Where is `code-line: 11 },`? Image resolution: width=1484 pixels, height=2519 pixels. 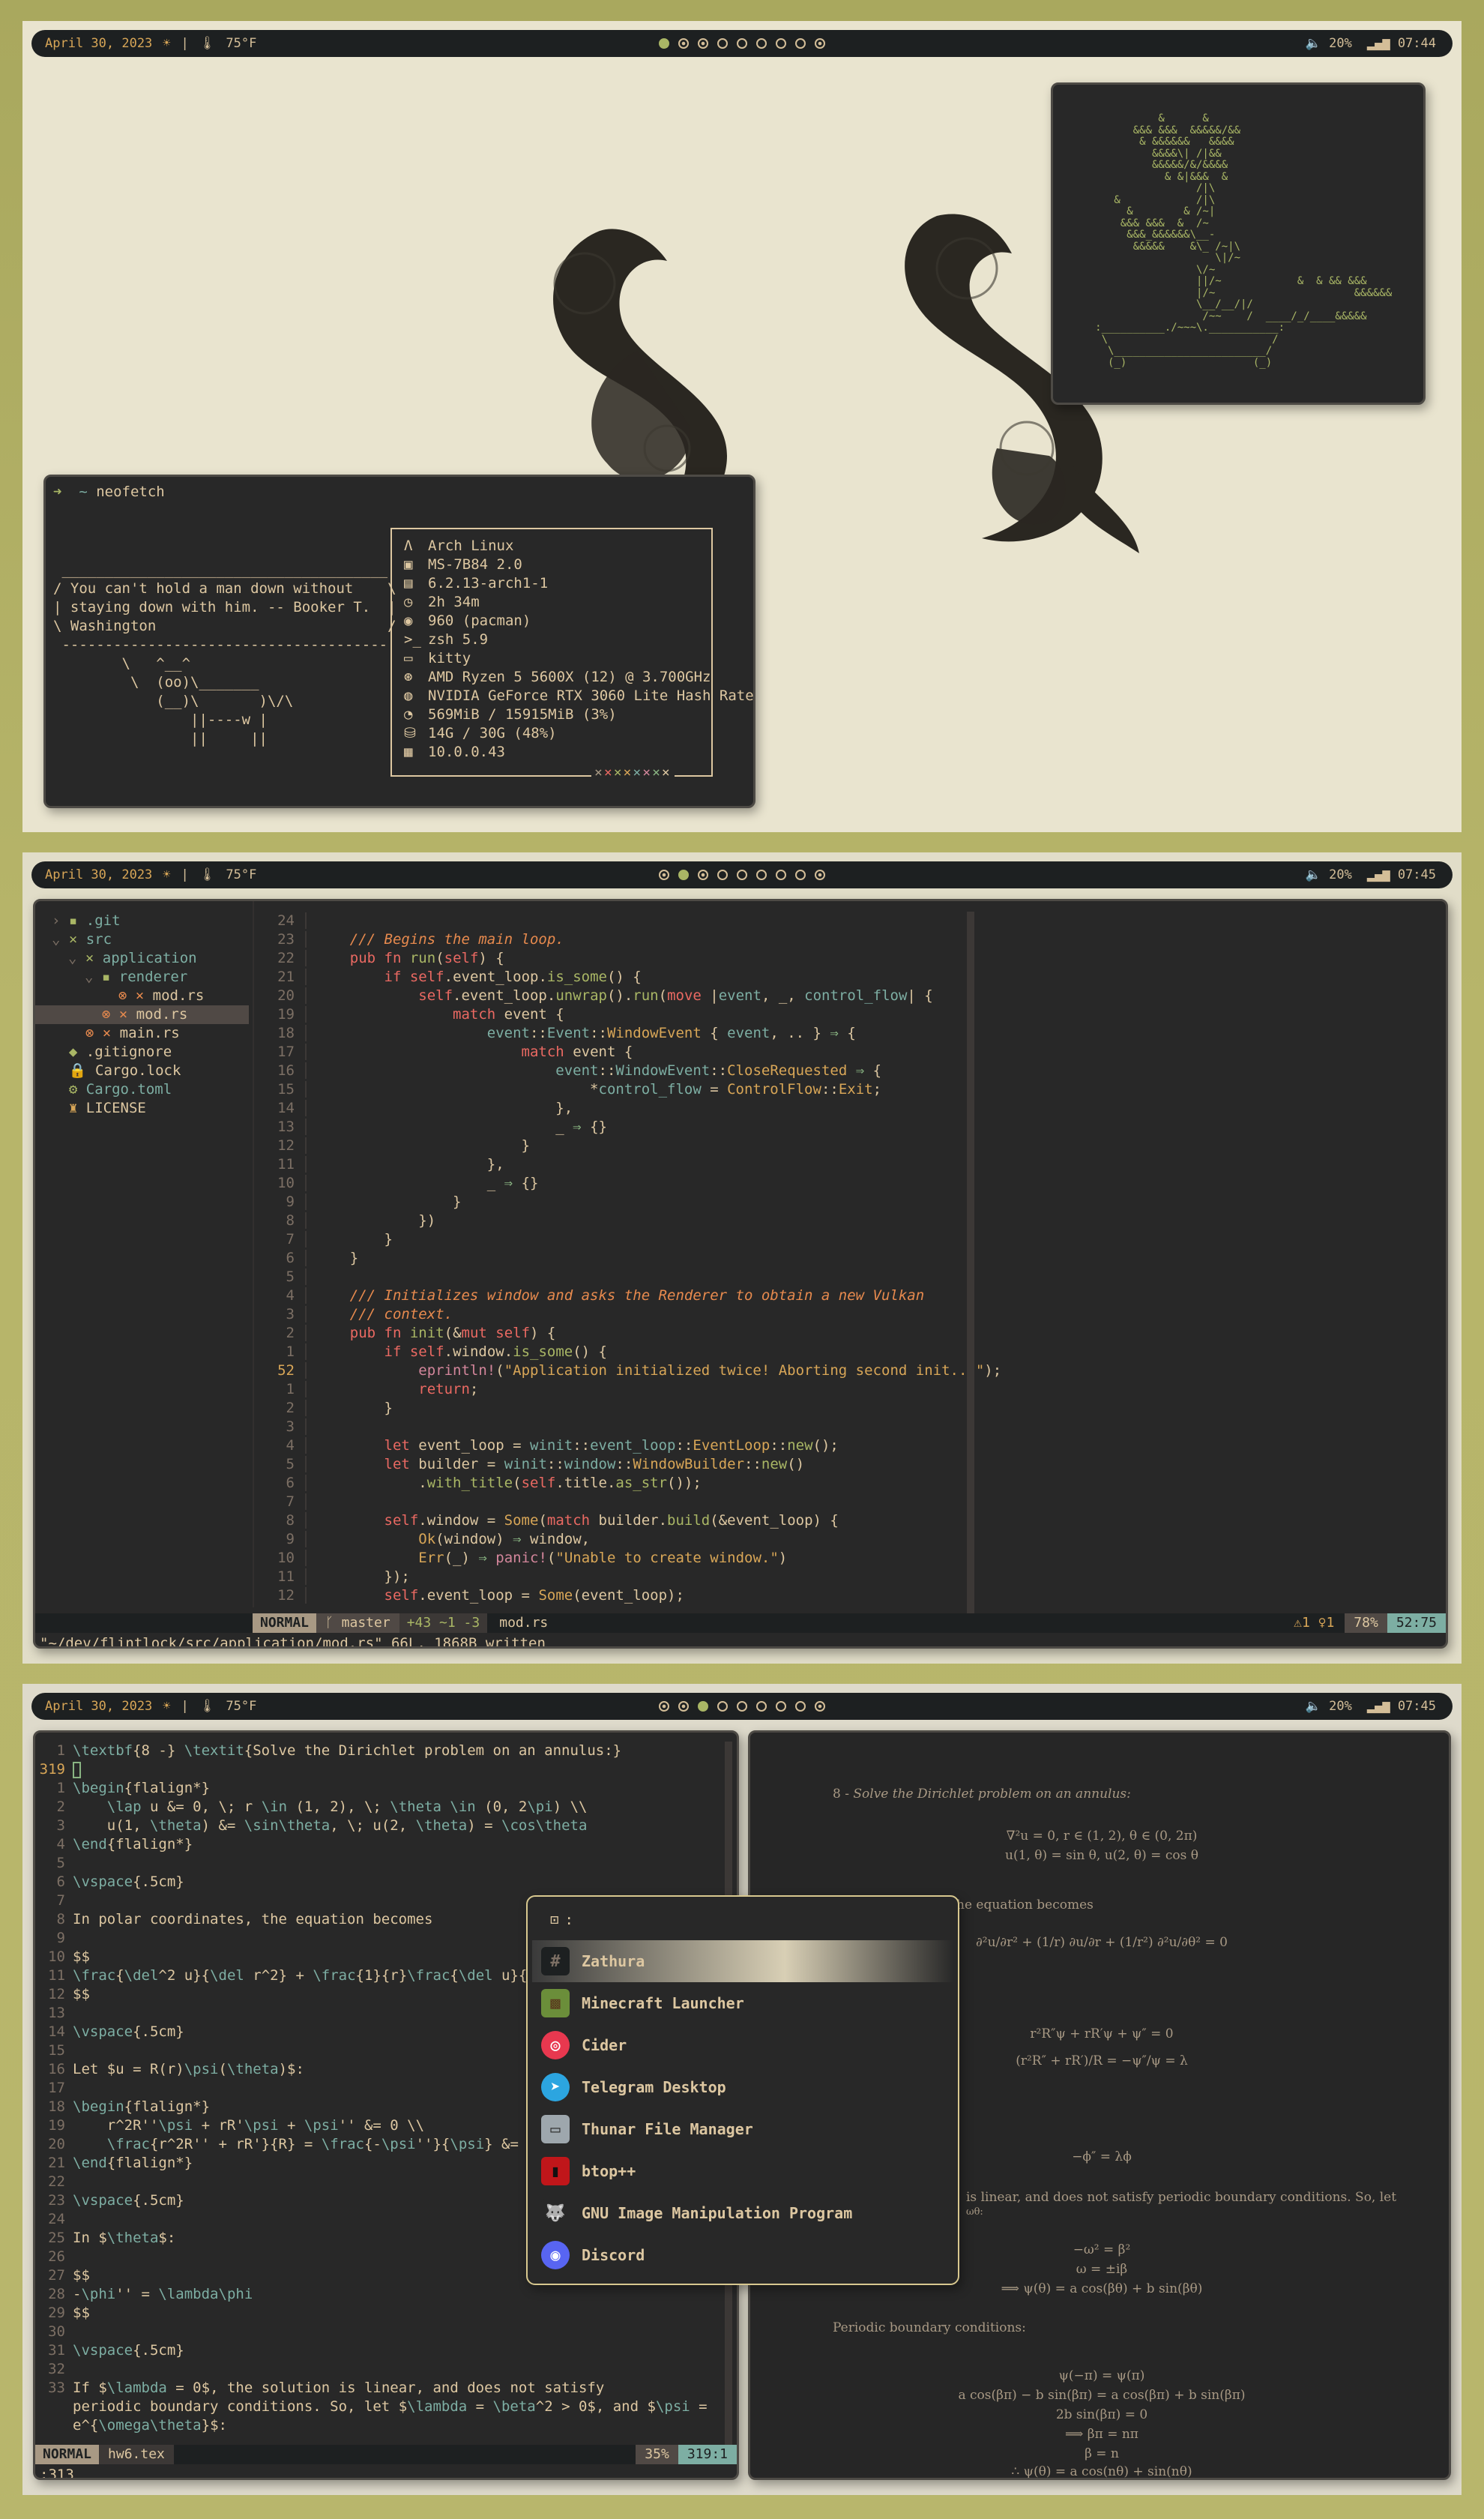 code-line: 11 }, is located at coordinates (635, 1164).